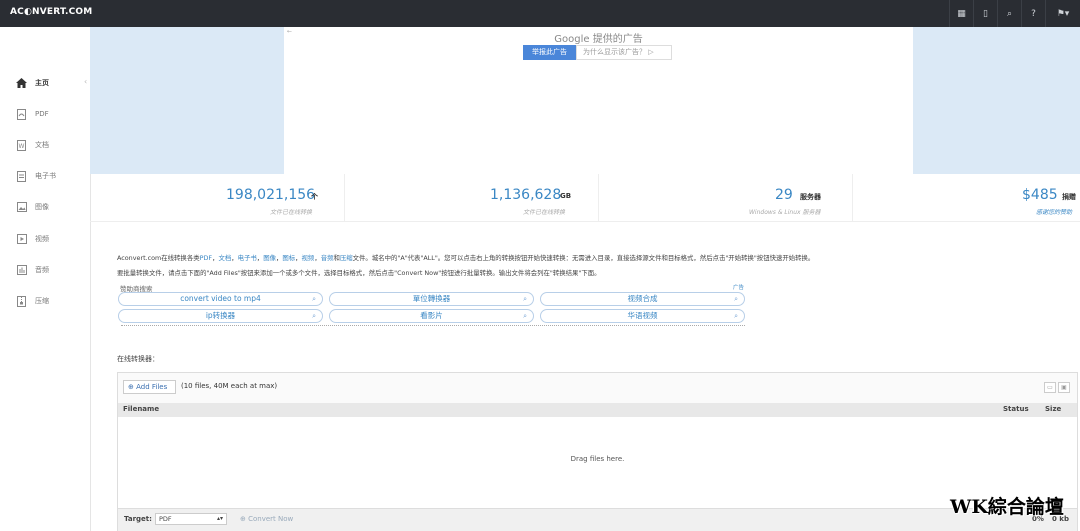  I want to click on tablet-icon: ▯, so click(985, 13).